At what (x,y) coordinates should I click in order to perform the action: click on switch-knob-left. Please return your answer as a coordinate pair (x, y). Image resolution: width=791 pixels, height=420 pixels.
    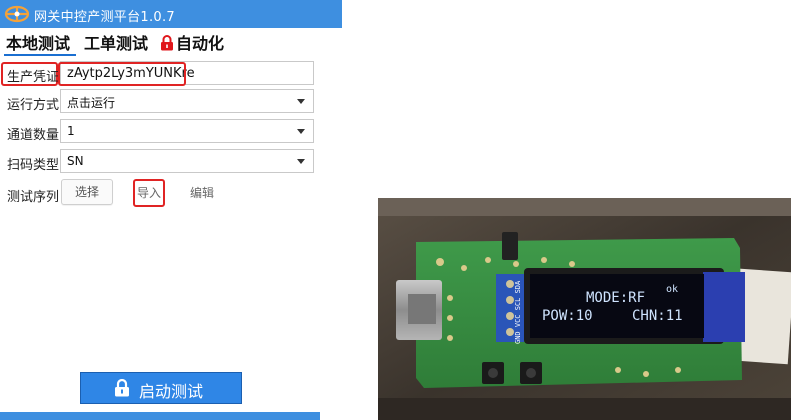
    Looking at the image, I should click on (493, 373).